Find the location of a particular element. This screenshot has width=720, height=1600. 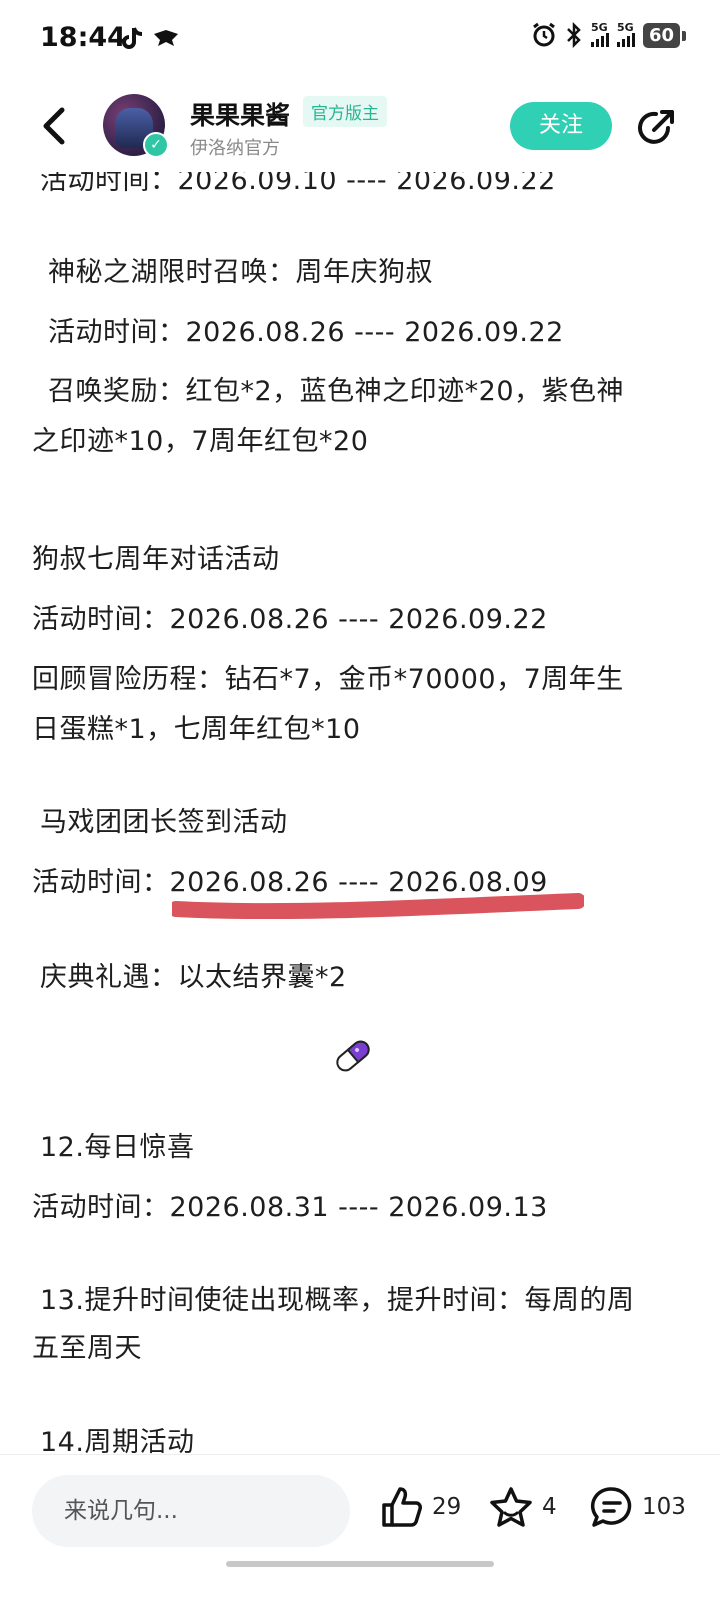

status-time: 18:44 is located at coordinates (83, 37).